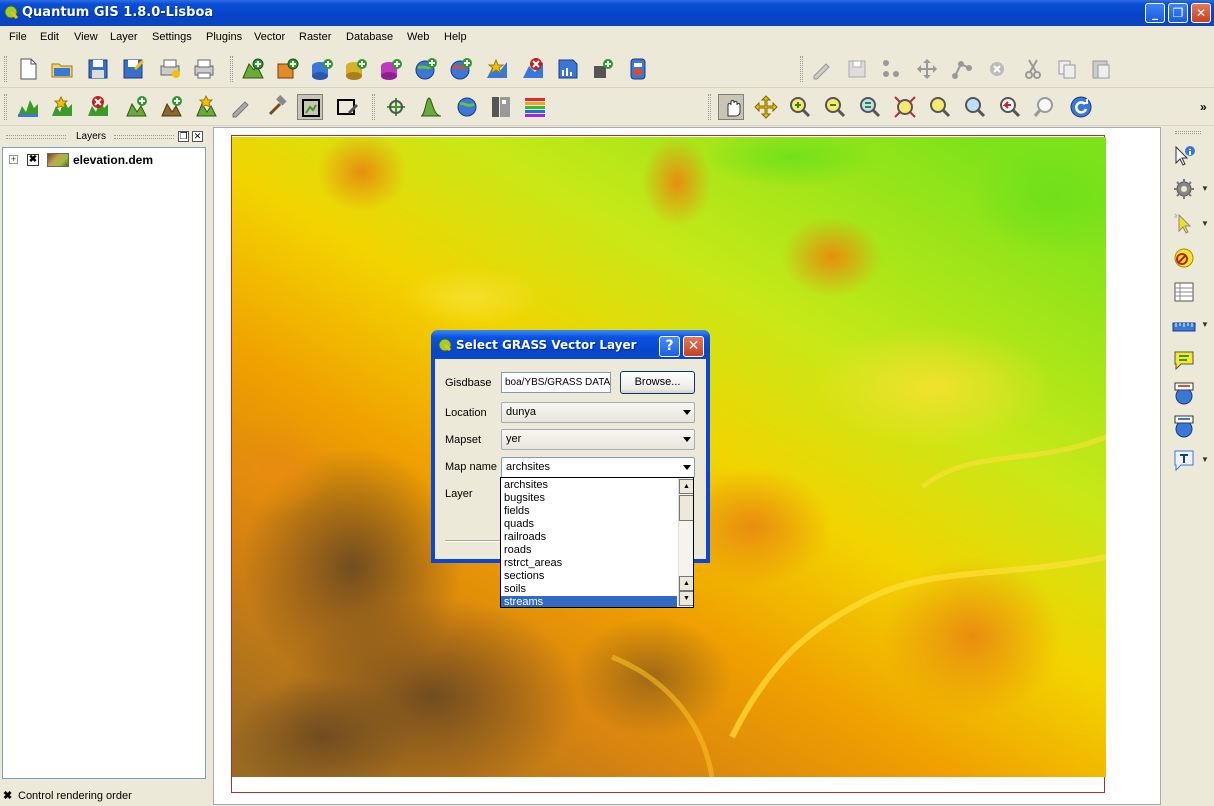 This screenshot has width=1214, height=806. I want to click on layer-visibility-checkbox: ✖, so click(33, 160).